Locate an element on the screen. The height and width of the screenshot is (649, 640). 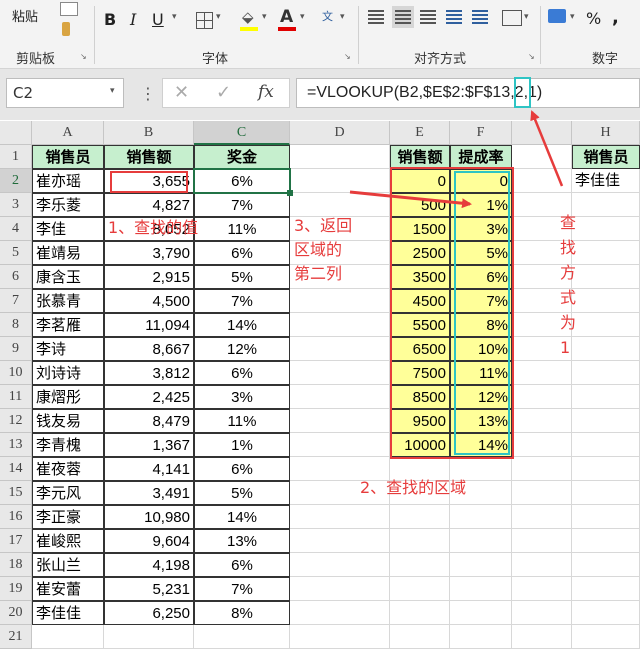
table-header: 奖金 is located at coordinates (242, 157).